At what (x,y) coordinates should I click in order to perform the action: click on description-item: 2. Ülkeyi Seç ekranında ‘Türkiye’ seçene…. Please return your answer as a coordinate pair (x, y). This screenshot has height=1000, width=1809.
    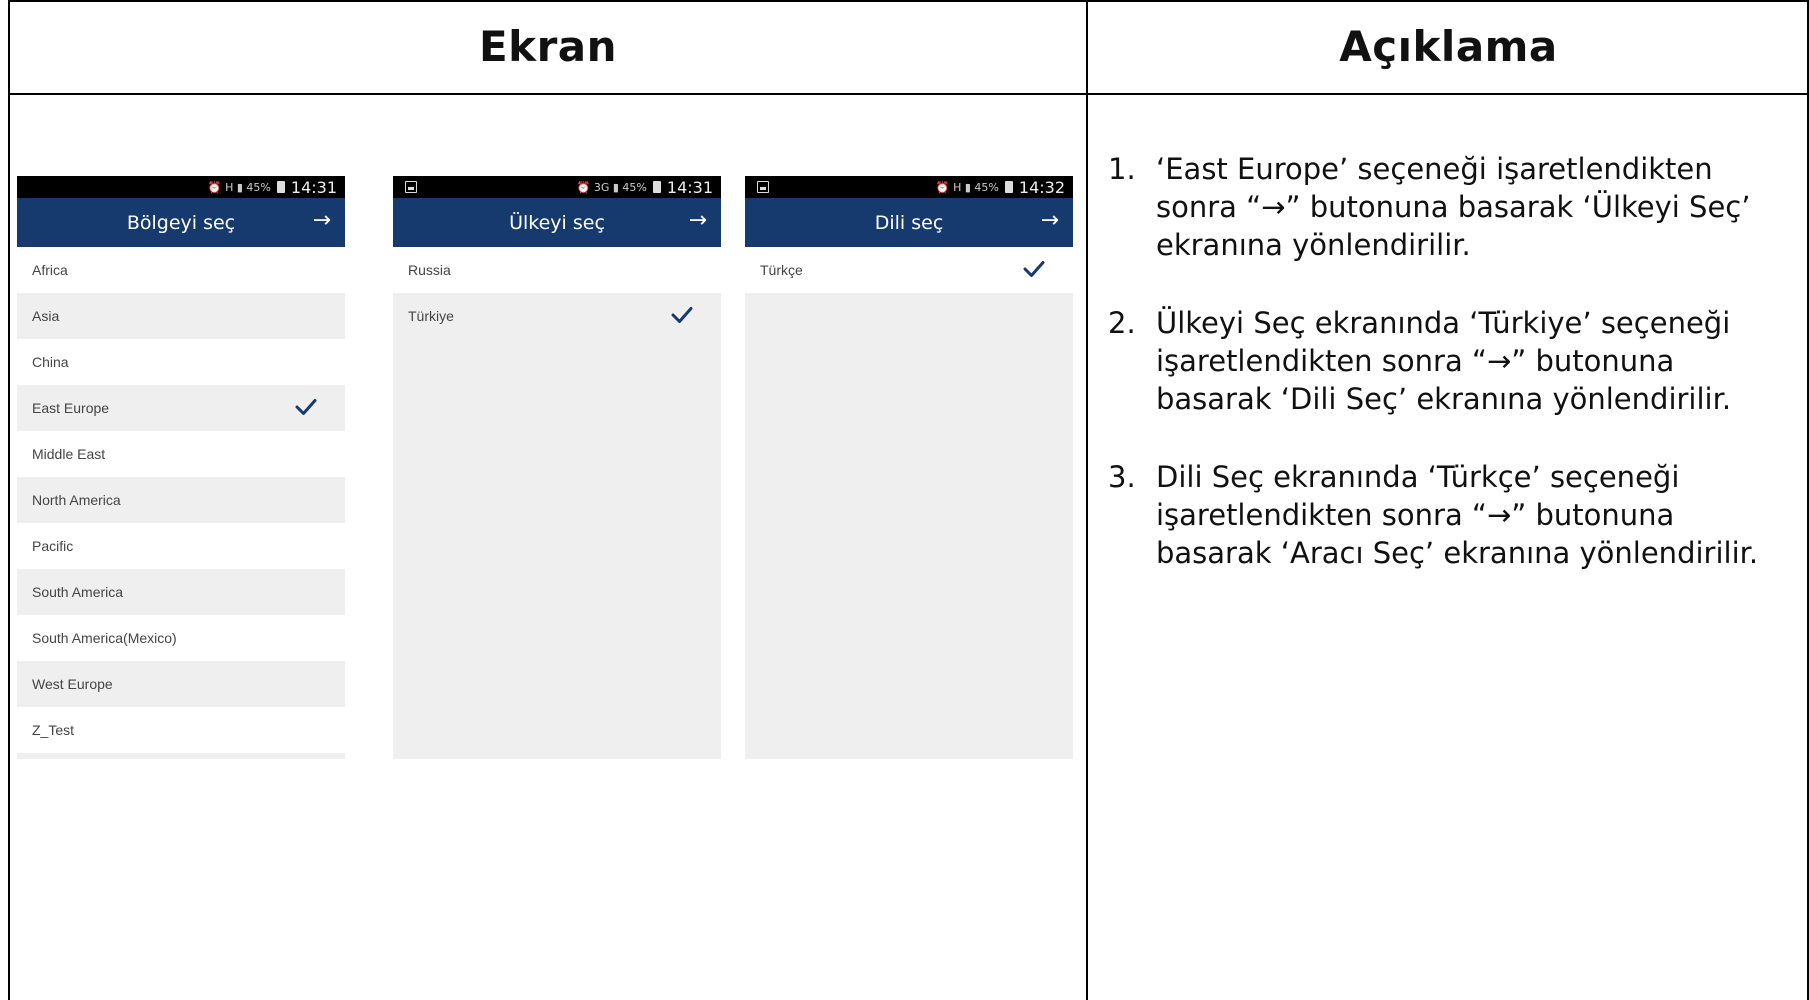
    Looking at the image, I should click on (1448, 361).